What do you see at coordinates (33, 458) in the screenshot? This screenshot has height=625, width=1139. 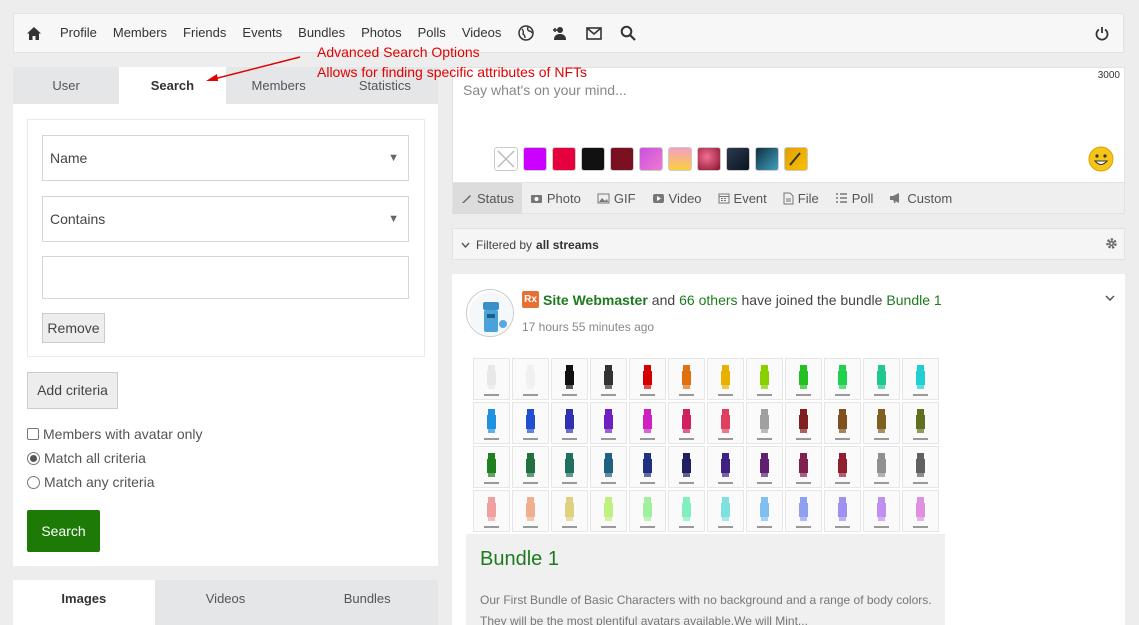 I see `radio-selected` at bounding box center [33, 458].